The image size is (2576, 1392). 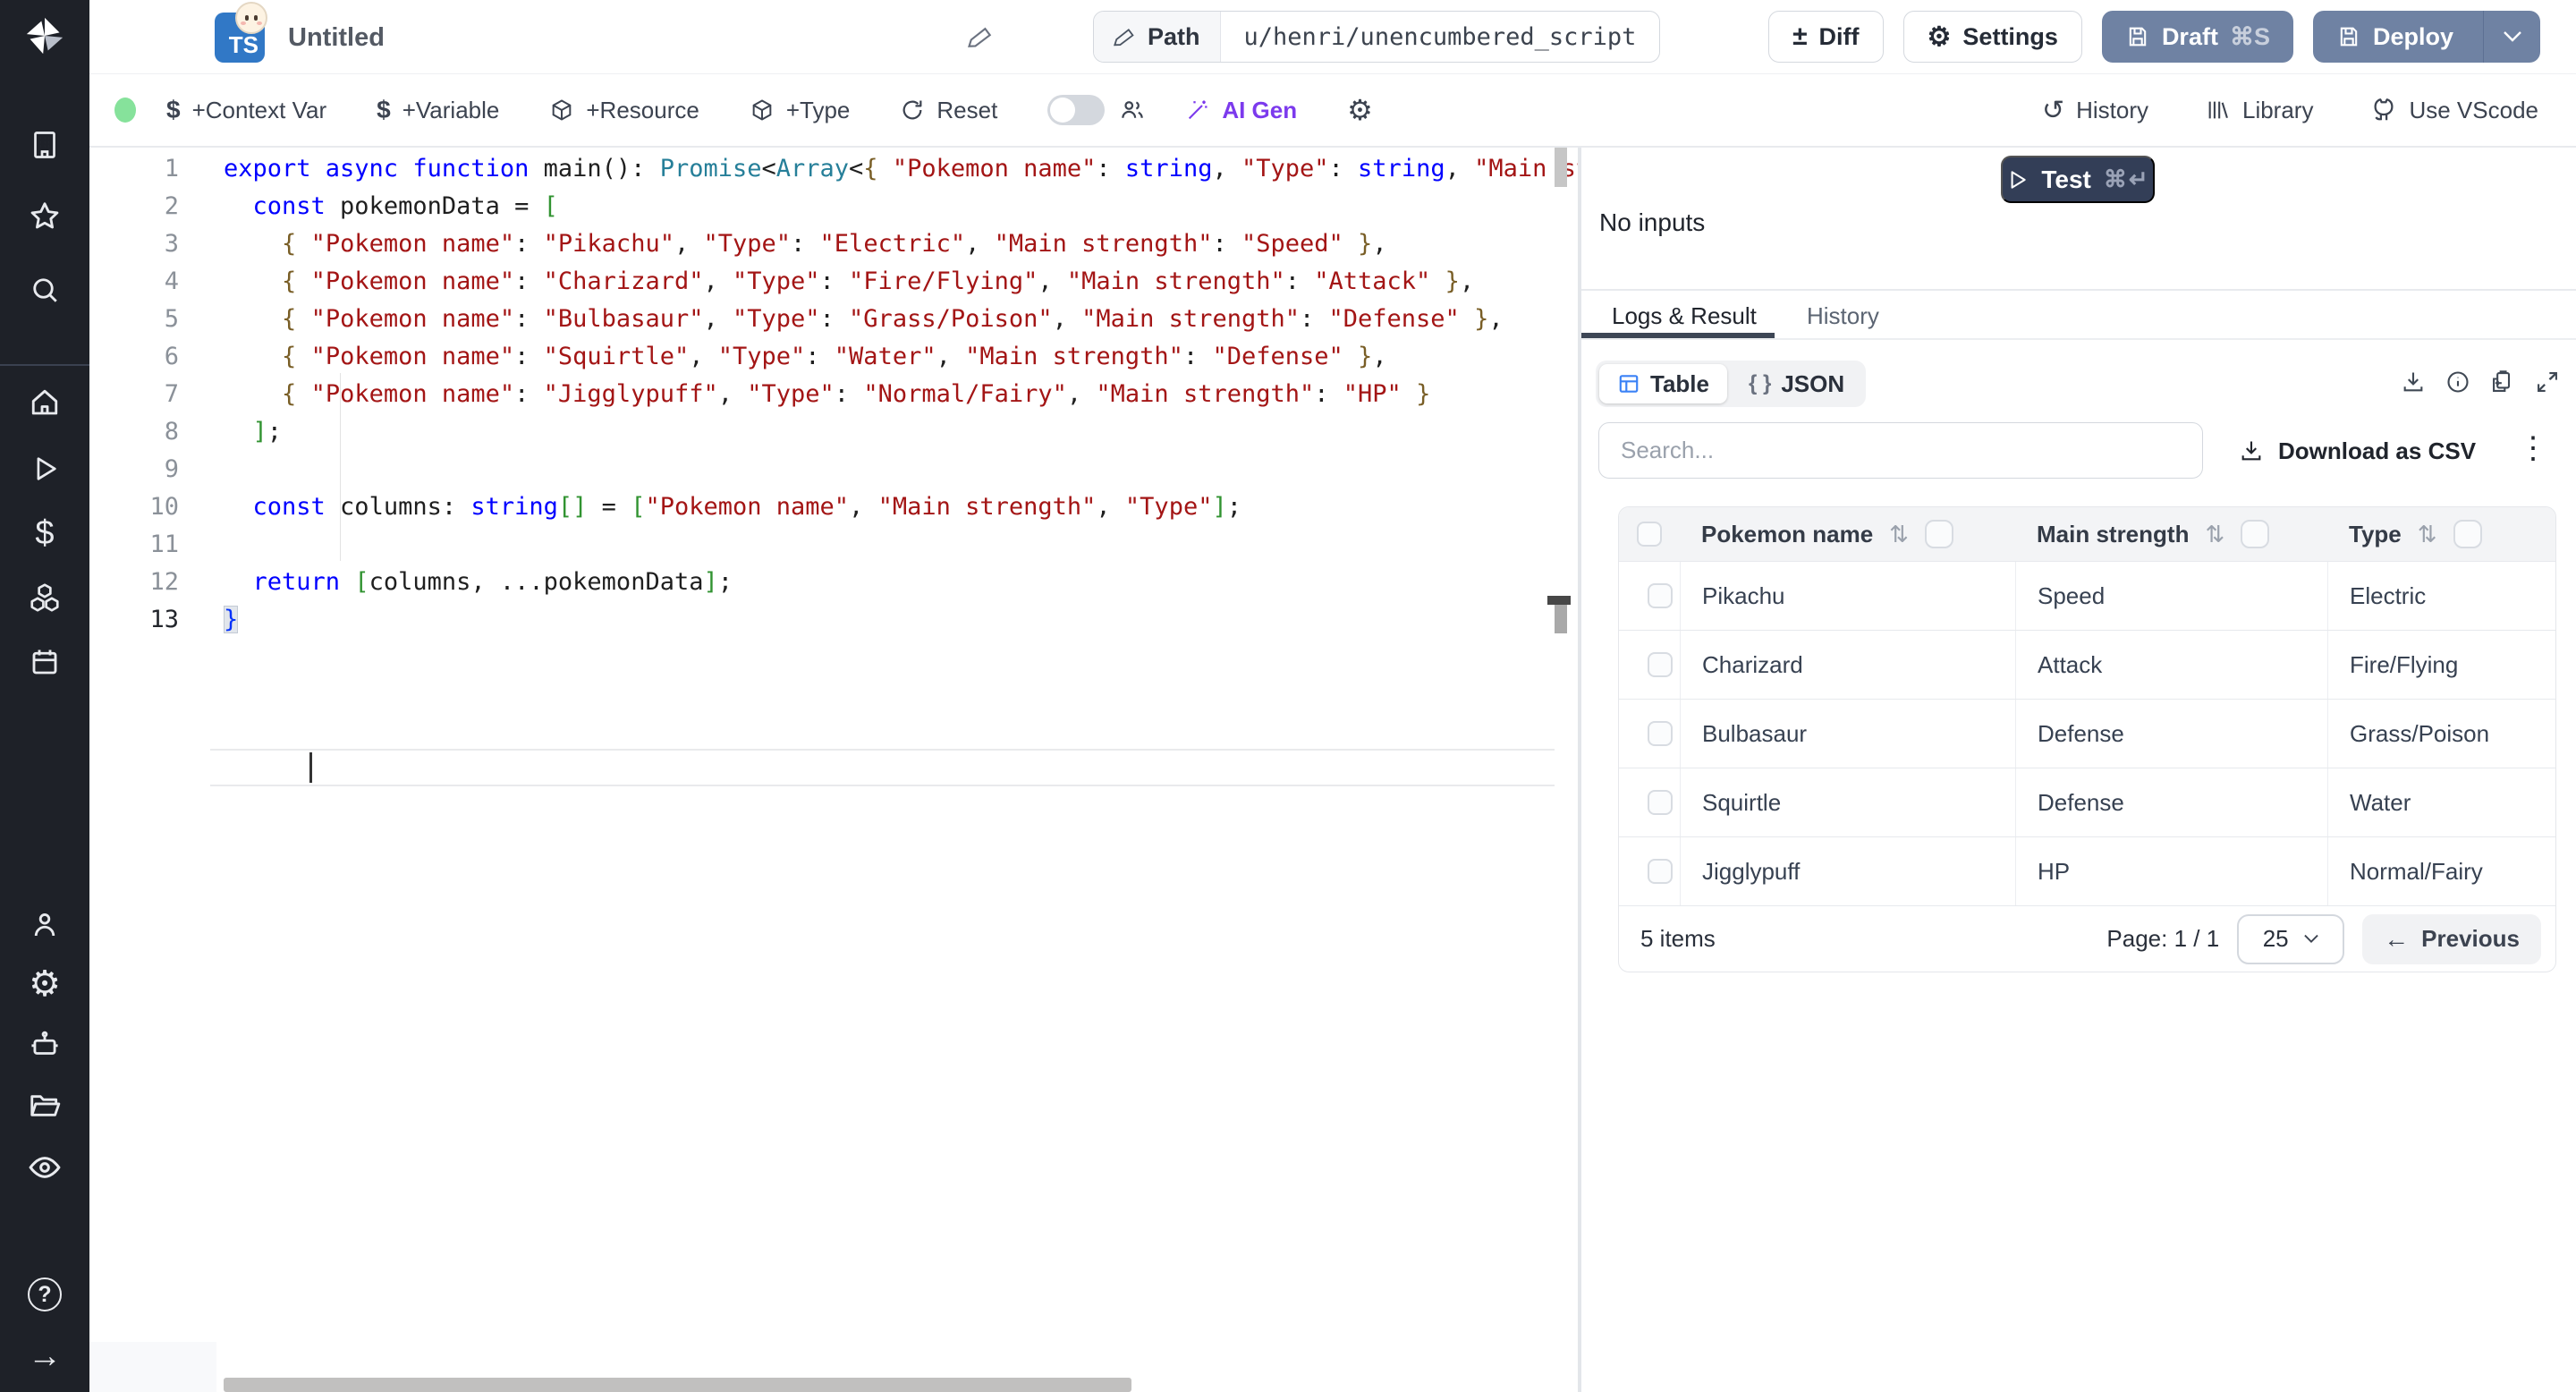 What do you see at coordinates (246, 110) in the screenshot?
I see `add-context-var-button: $ +Context Var` at bounding box center [246, 110].